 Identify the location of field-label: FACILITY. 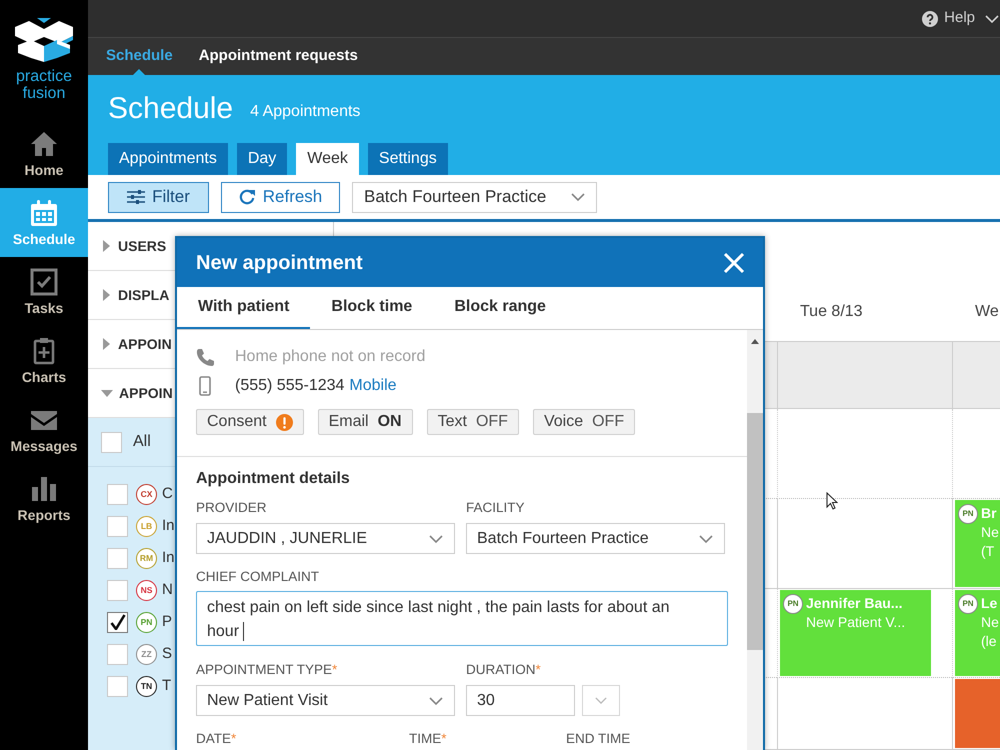
(496, 508).